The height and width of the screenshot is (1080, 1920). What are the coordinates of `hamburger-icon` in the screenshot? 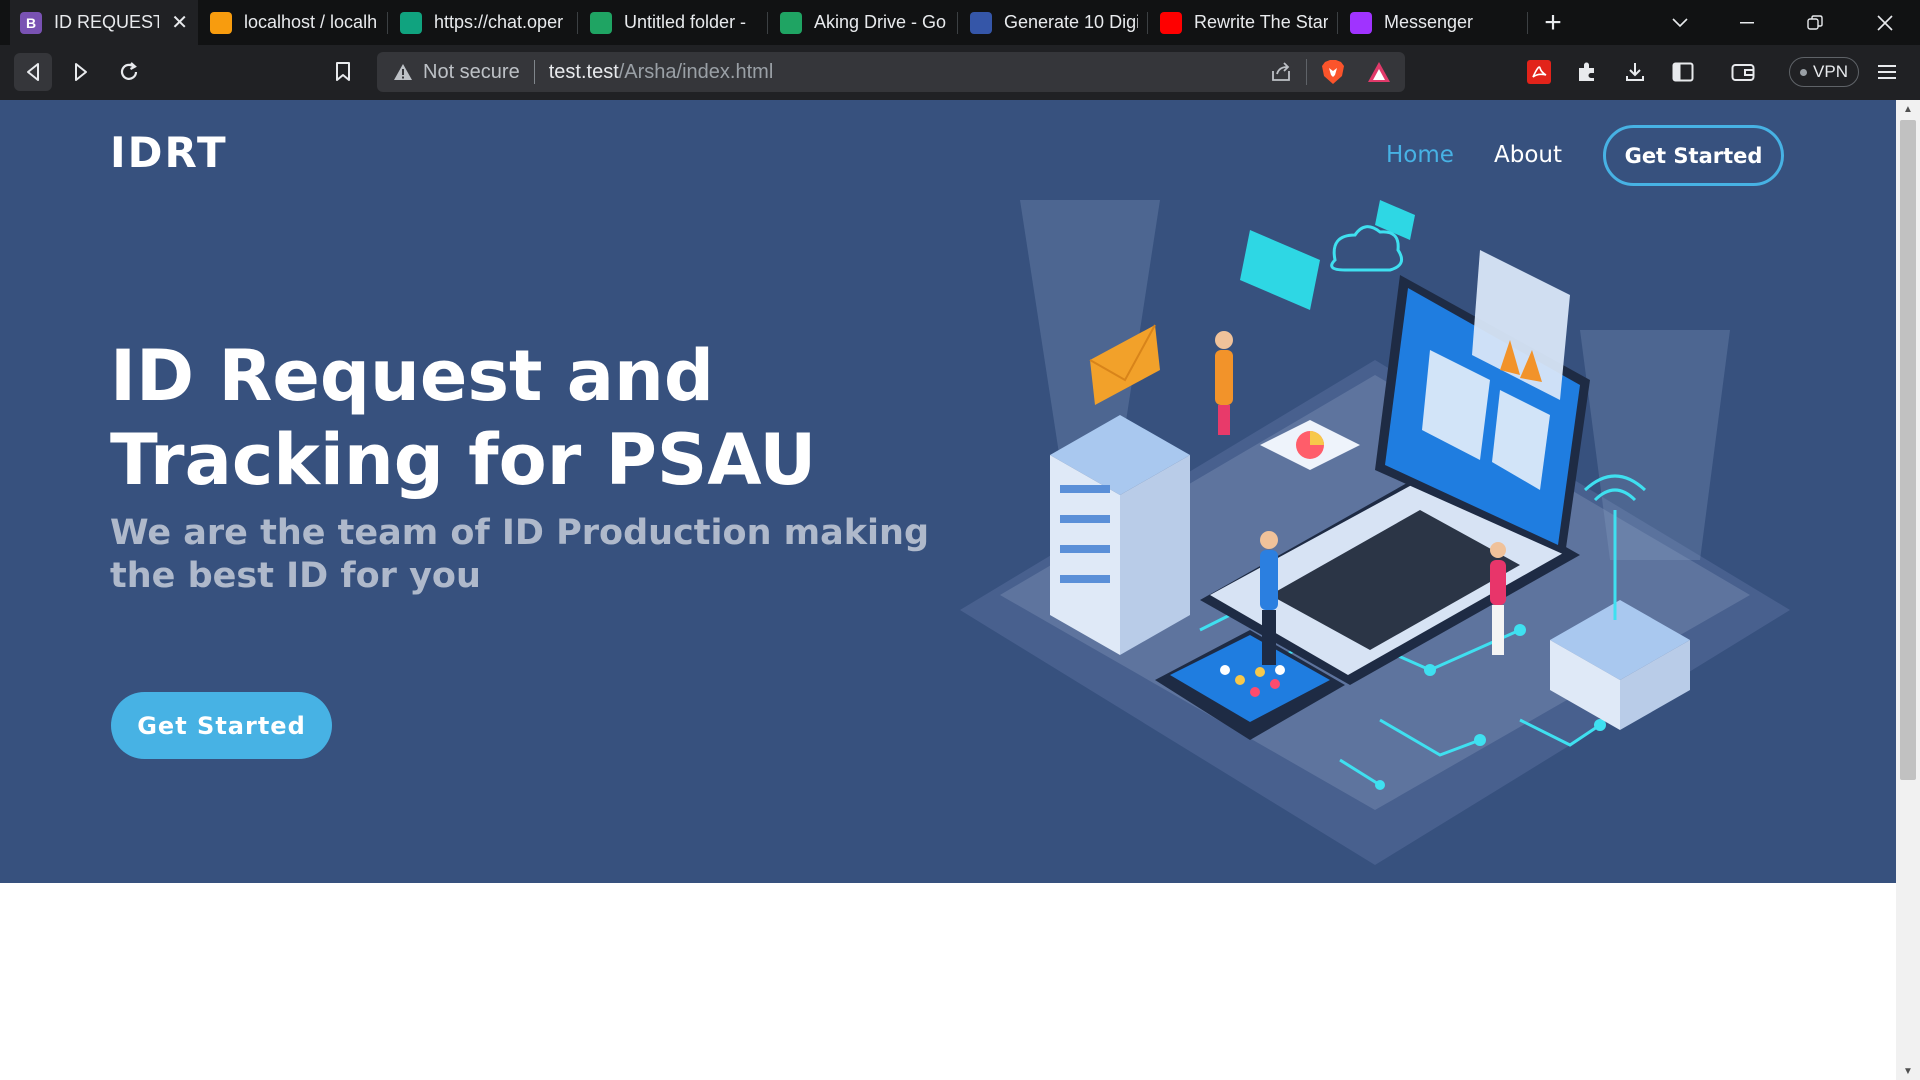 It's located at (1887, 72).